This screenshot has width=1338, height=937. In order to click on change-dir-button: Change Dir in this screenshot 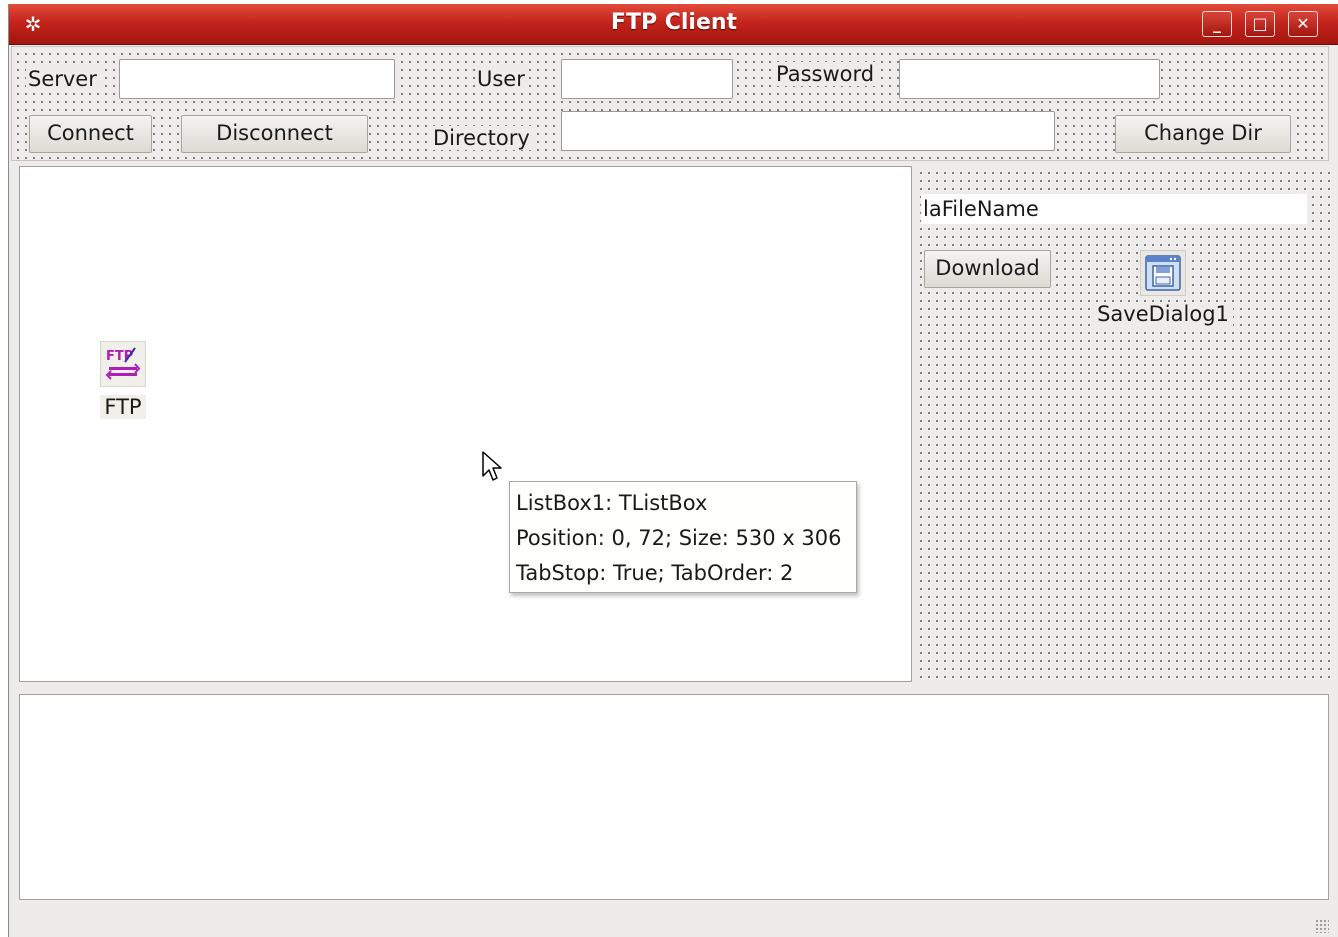, I will do `click(1203, 134)`.